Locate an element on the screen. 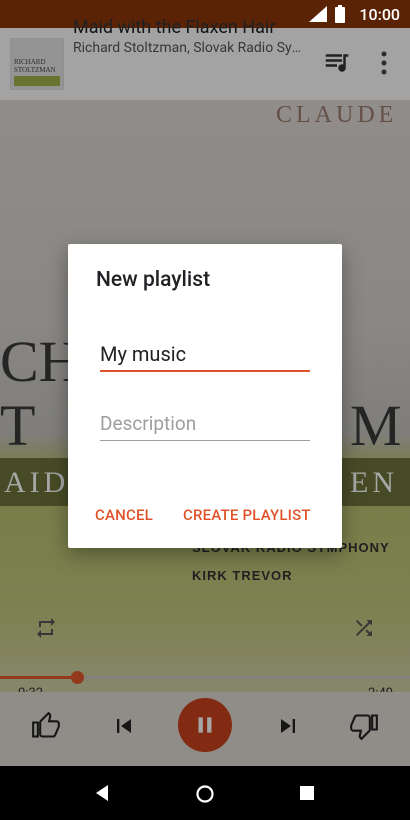 The height and width of the screenshot is (820, 410). create-playlist-button: CREATE PLAYLIST is located at coordinates (247, 515).